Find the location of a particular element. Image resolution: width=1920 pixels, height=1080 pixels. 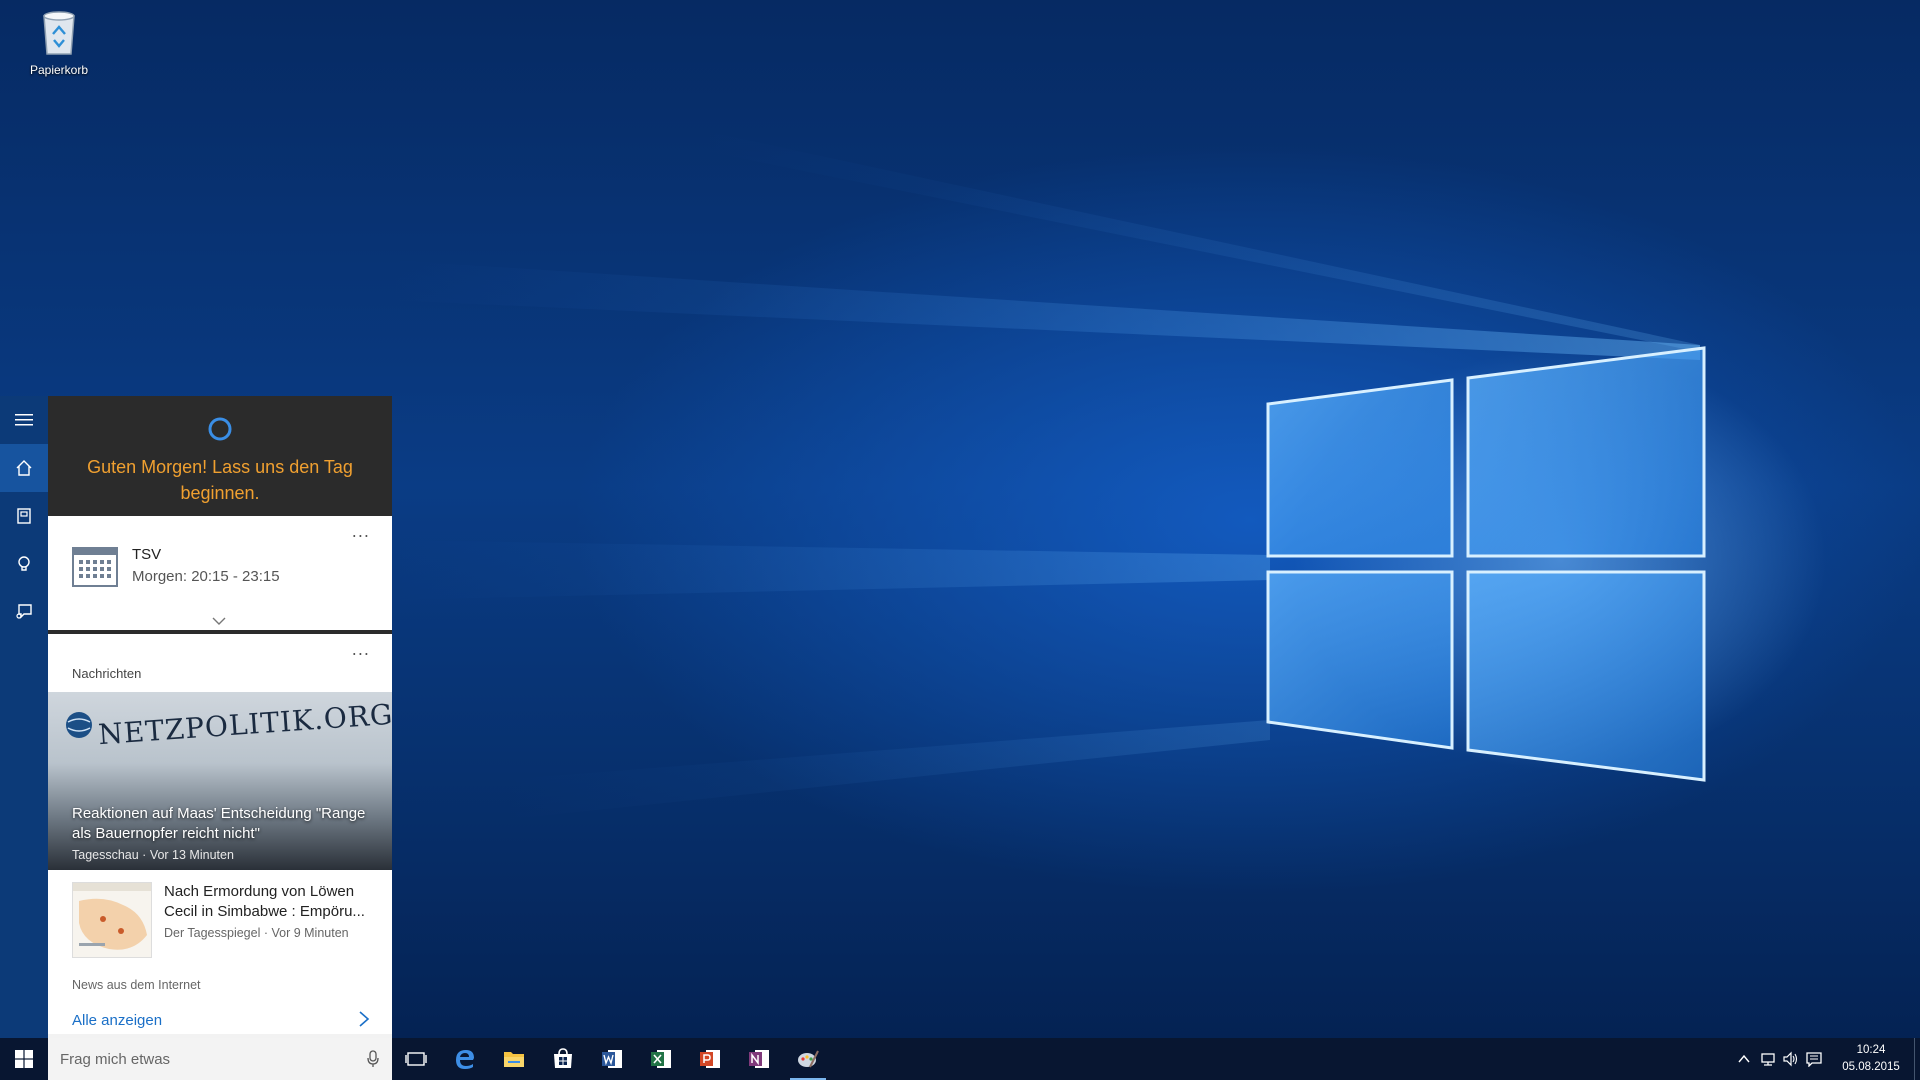

cortana-home-button is located at coordinates (24, 468).